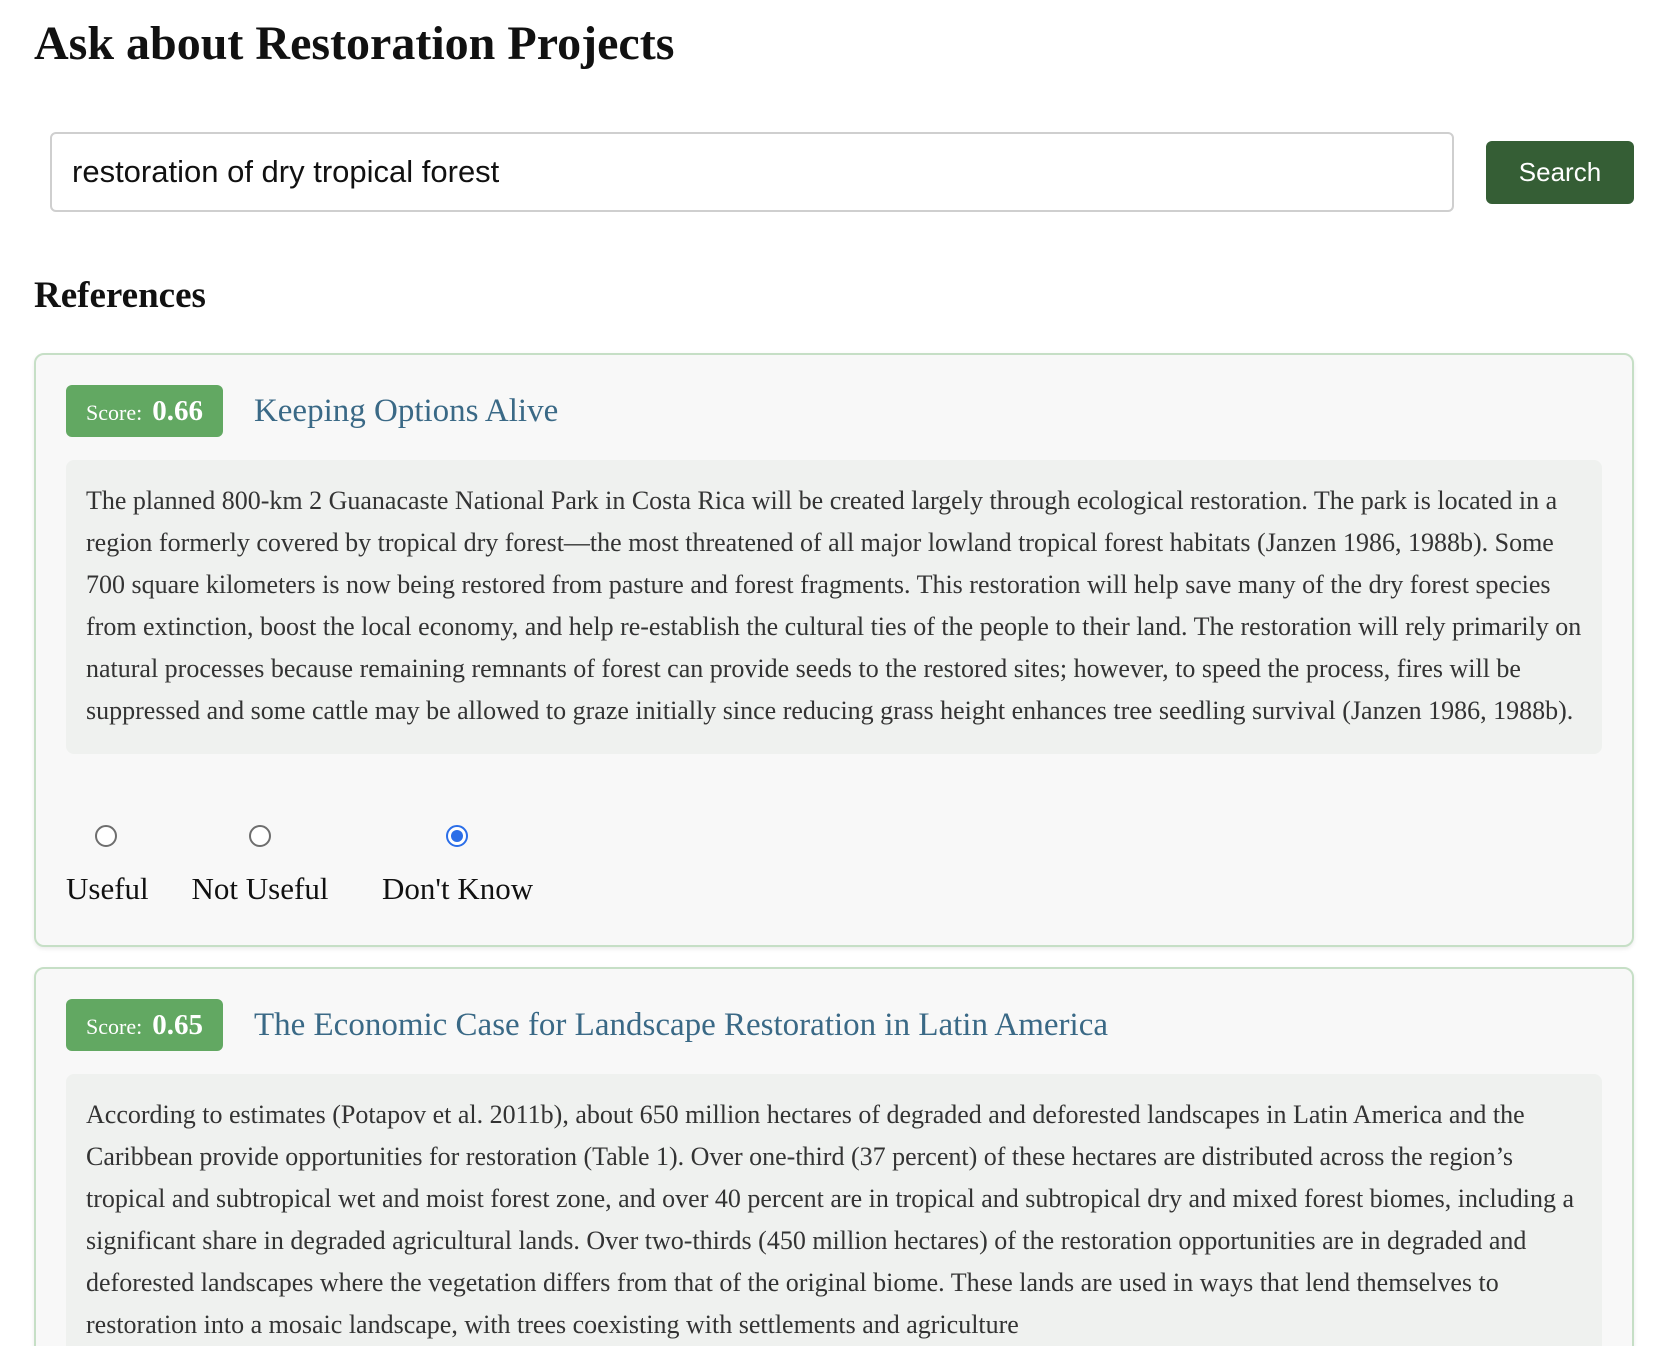  I want to click on rating-option-useful: Useful, so click(107, 867).